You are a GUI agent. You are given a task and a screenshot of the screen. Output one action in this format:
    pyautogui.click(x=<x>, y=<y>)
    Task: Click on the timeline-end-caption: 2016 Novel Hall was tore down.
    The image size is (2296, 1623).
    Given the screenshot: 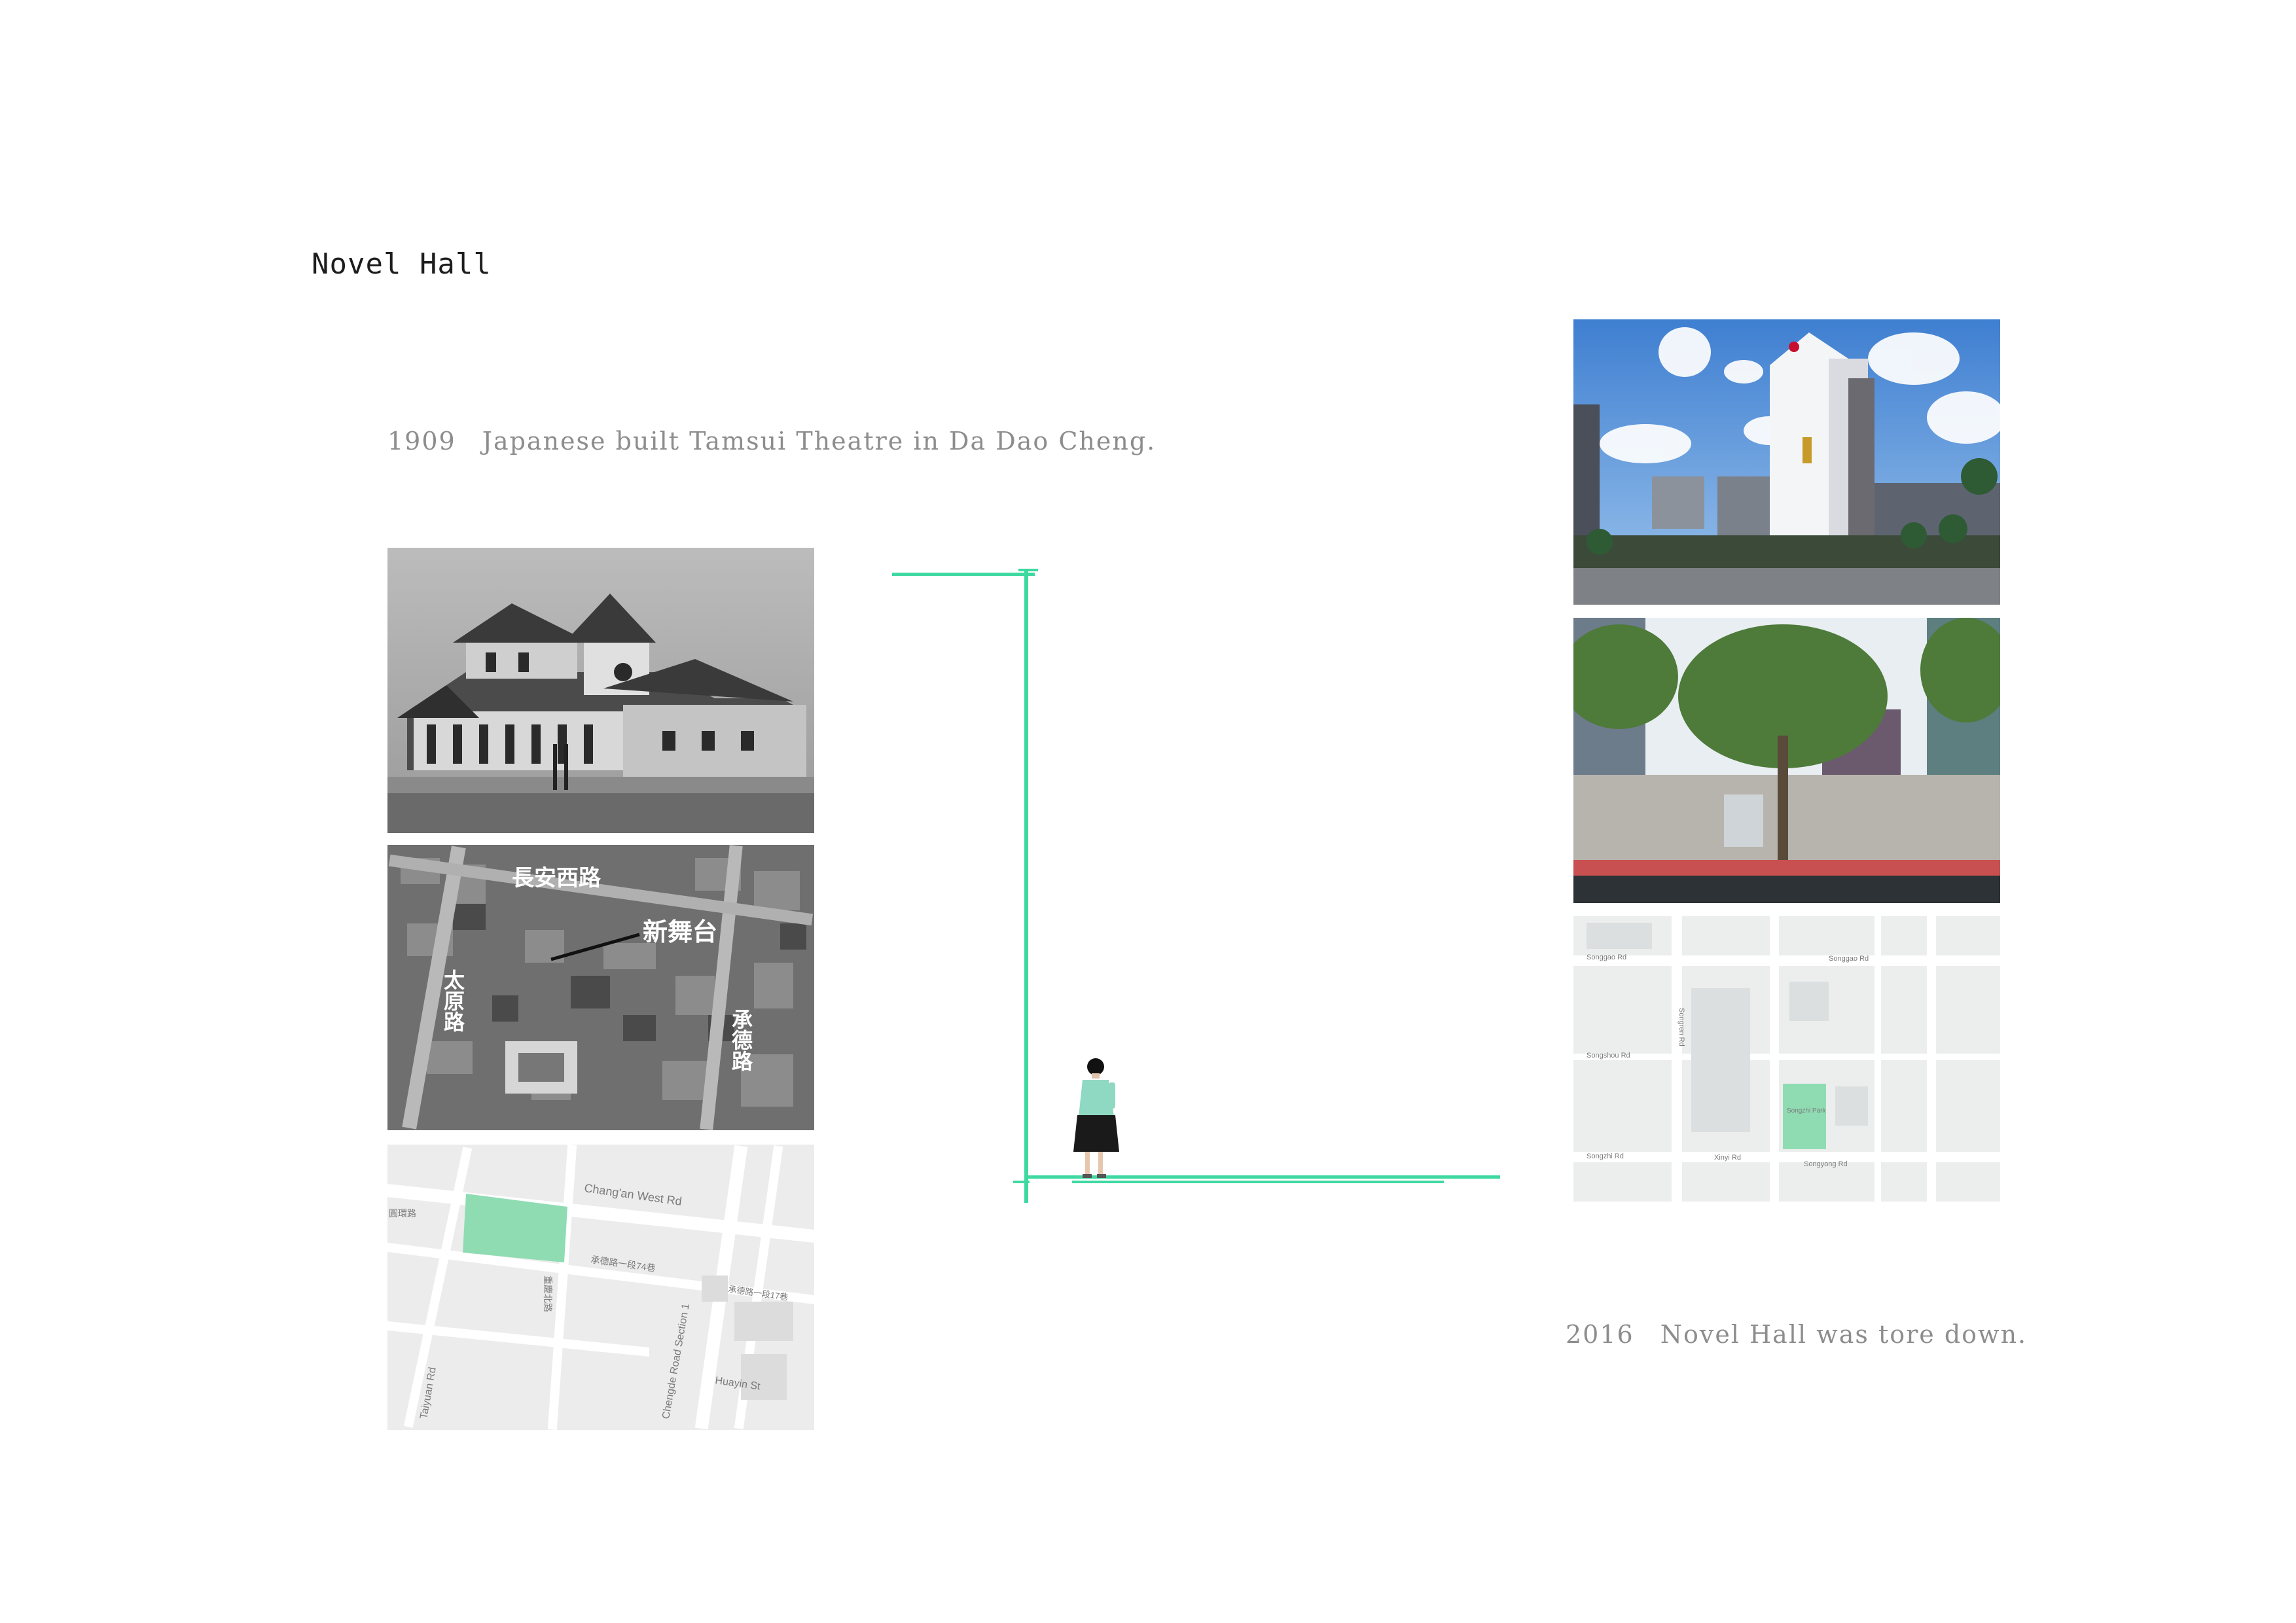 What is the action you would take?
    pyautogui.click(x=1796, y=1334)
    